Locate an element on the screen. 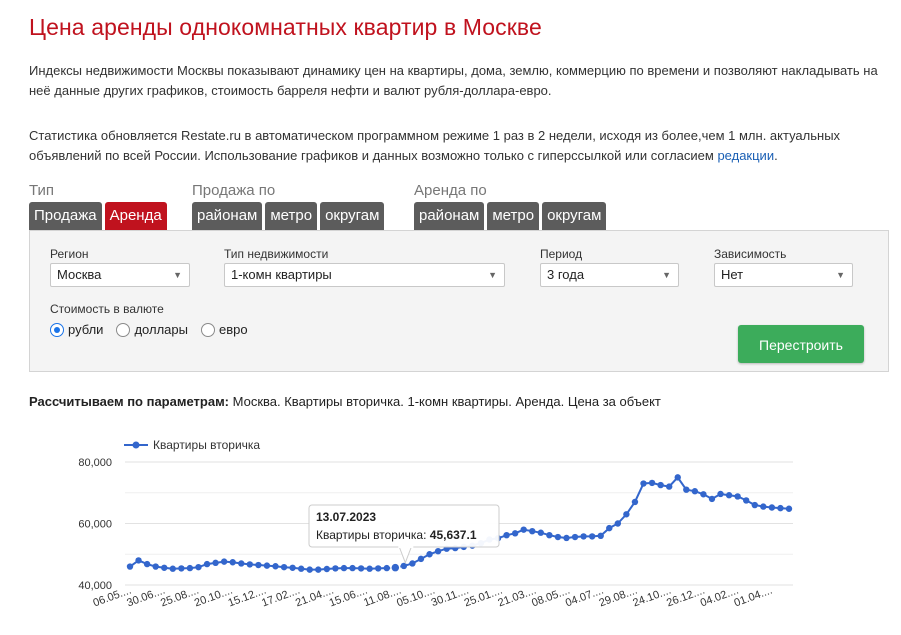 The width and height of the screenshot is (901, 635). tab-rent-metro: метро is located at coordinates (513, 216).